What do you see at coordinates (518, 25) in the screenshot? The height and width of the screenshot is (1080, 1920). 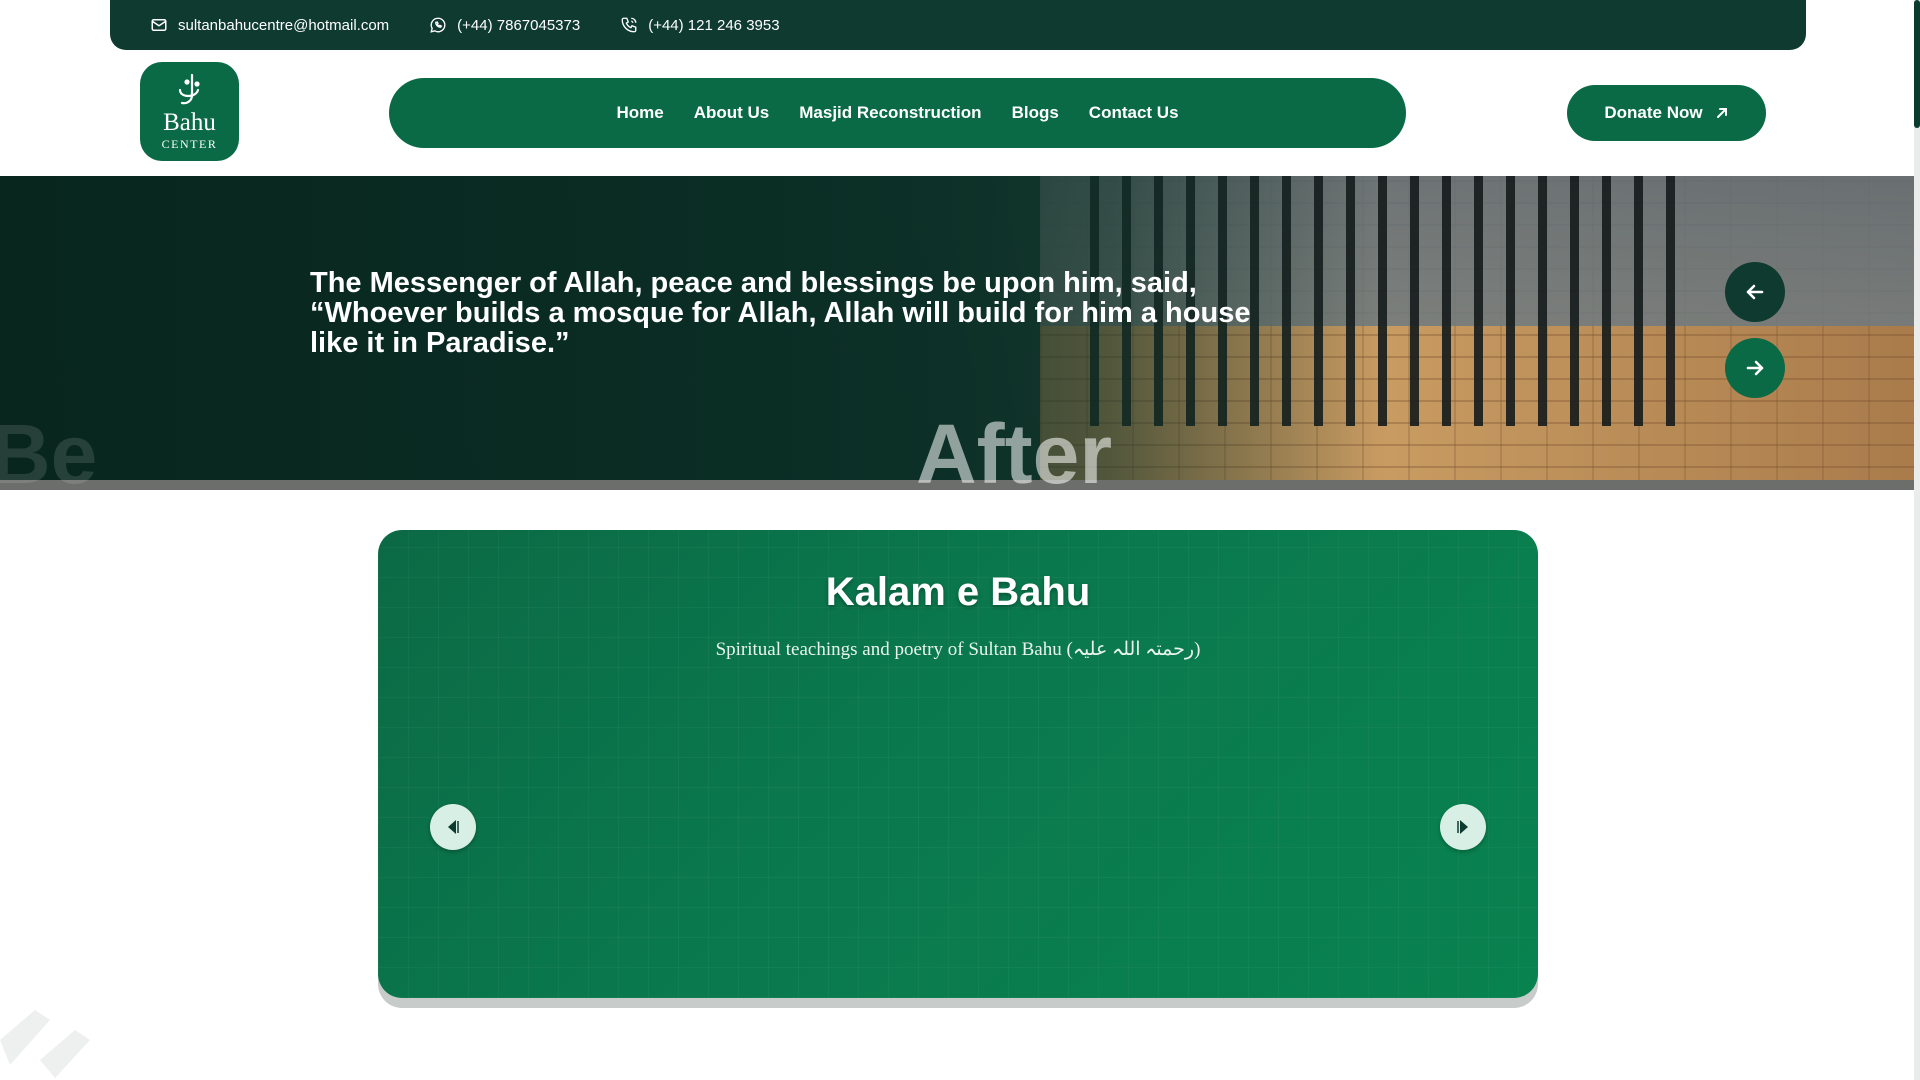 I see `whatsapp-text: (+44) 7867045373` at bounding box center [518, 25].